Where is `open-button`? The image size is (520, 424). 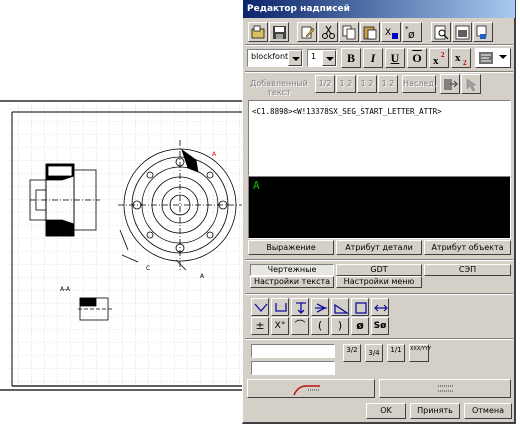 open-button is located at coordinates (258, 32).